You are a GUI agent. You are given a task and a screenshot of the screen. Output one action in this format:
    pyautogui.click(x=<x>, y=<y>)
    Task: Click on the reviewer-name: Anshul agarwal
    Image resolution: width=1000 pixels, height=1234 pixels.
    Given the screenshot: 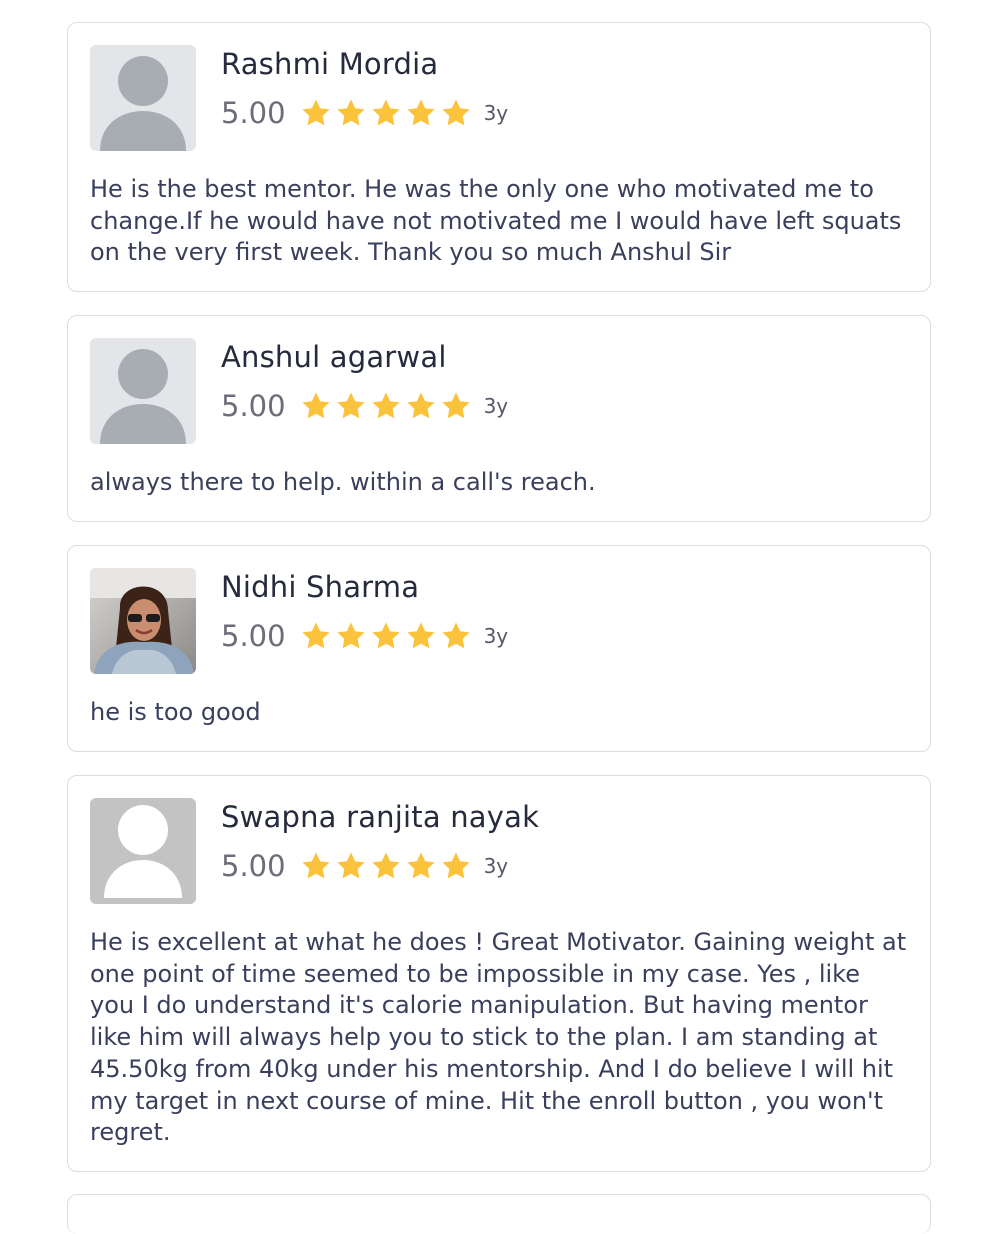 What is the action you would take?
    pyautogui.click(x=334, y=357)
    